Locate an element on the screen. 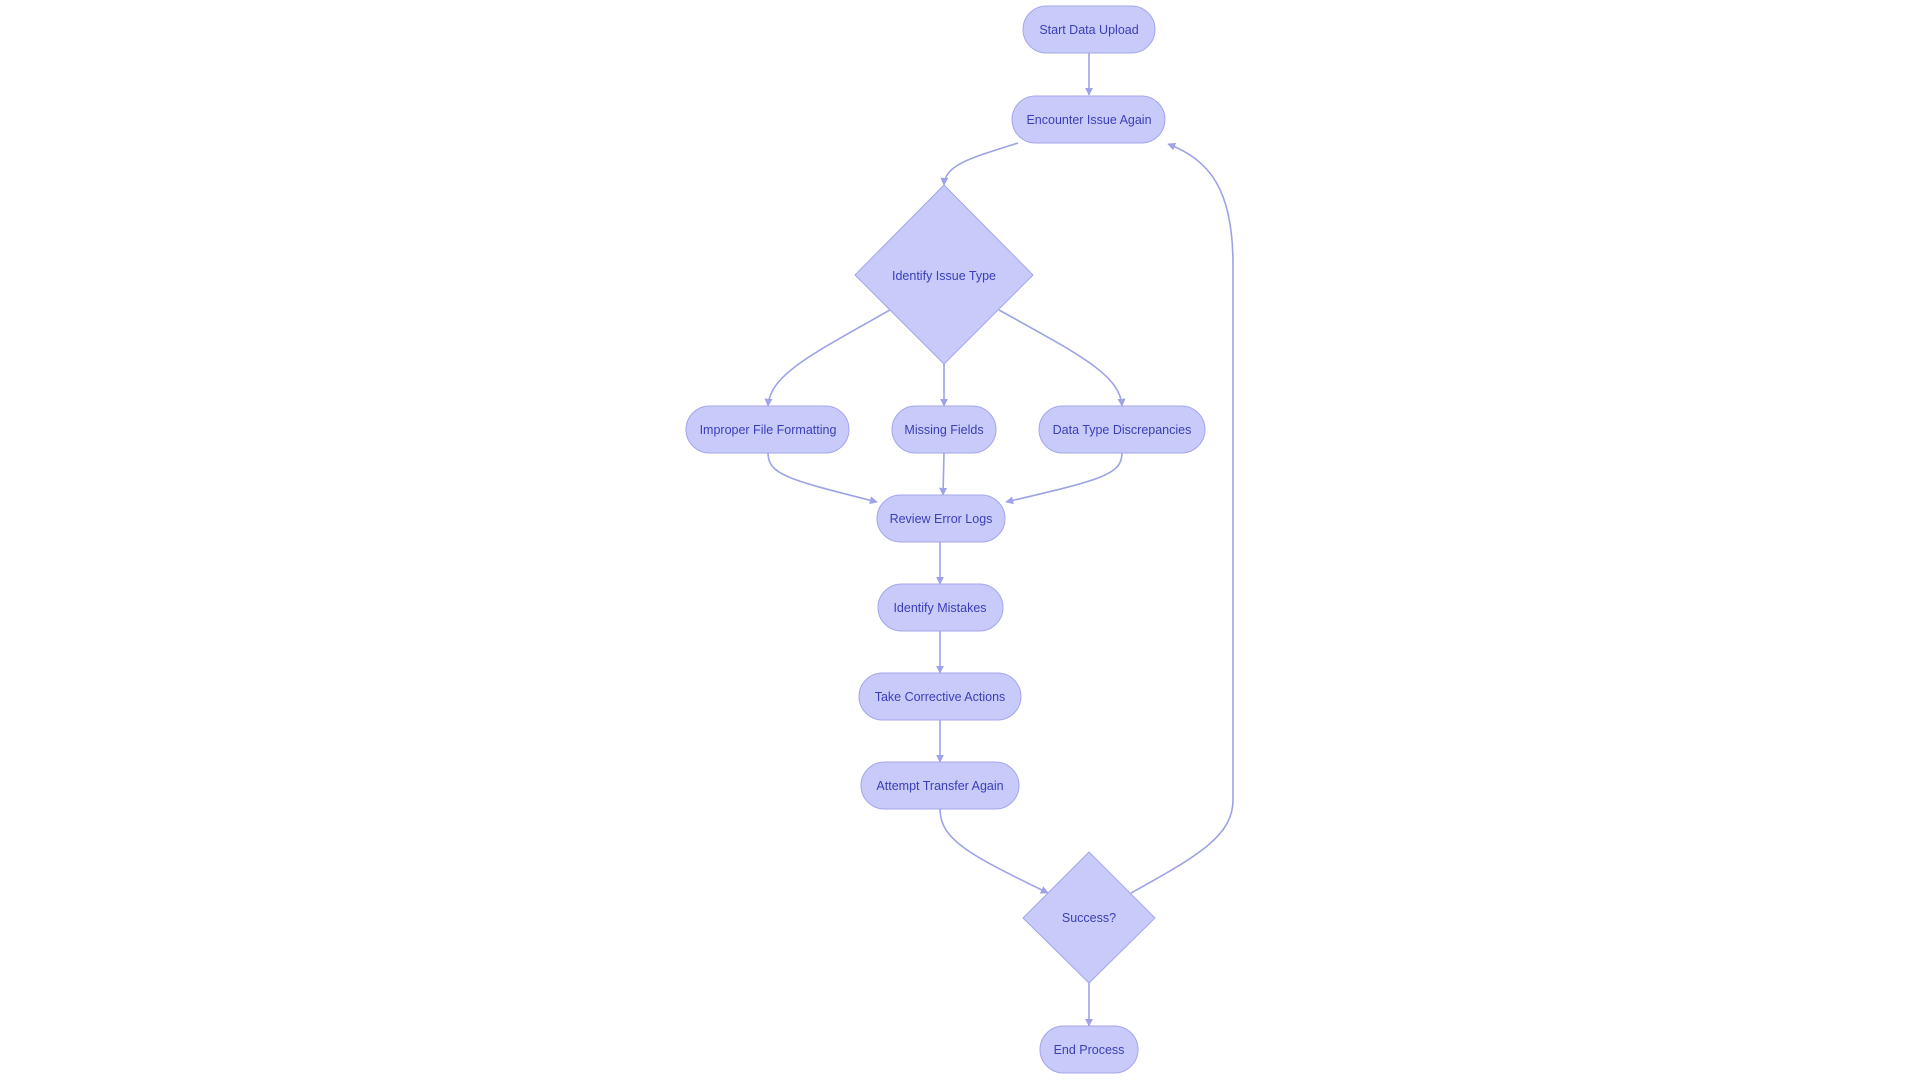  node-label: Attempt Transfer Again is located at coordinates (939, 786).